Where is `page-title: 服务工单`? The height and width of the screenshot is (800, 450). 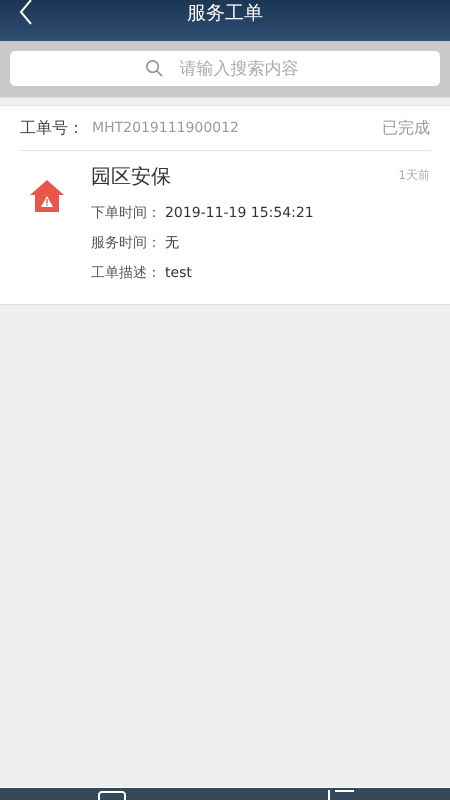
page-title: 服务工单 is located at coordinates (225, 13).